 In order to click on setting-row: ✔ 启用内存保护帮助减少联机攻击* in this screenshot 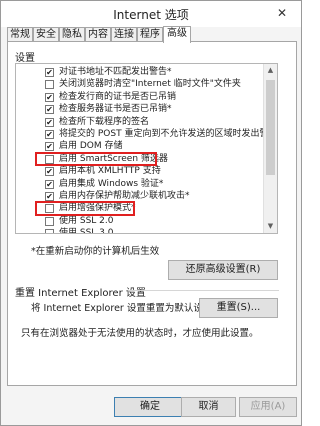, I will do `click(140, 196)`.